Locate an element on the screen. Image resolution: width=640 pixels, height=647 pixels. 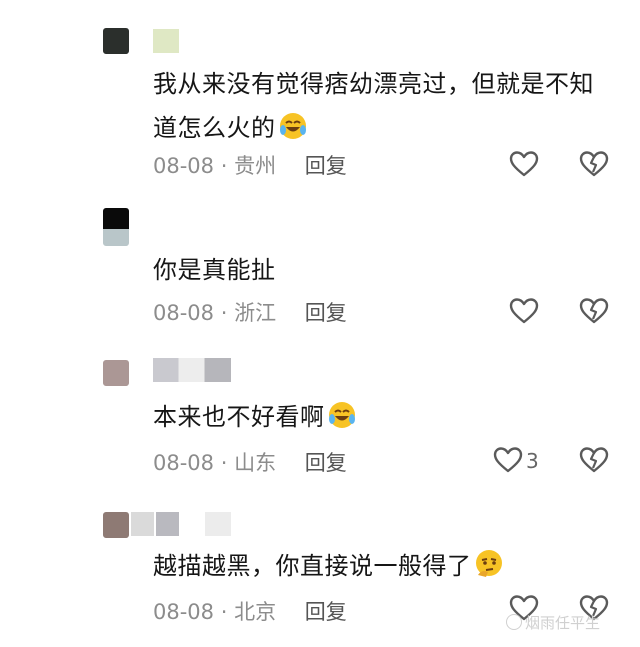
comment-body: 越描越黑，你直接说一般得了 is located at coordinates (312, 566).